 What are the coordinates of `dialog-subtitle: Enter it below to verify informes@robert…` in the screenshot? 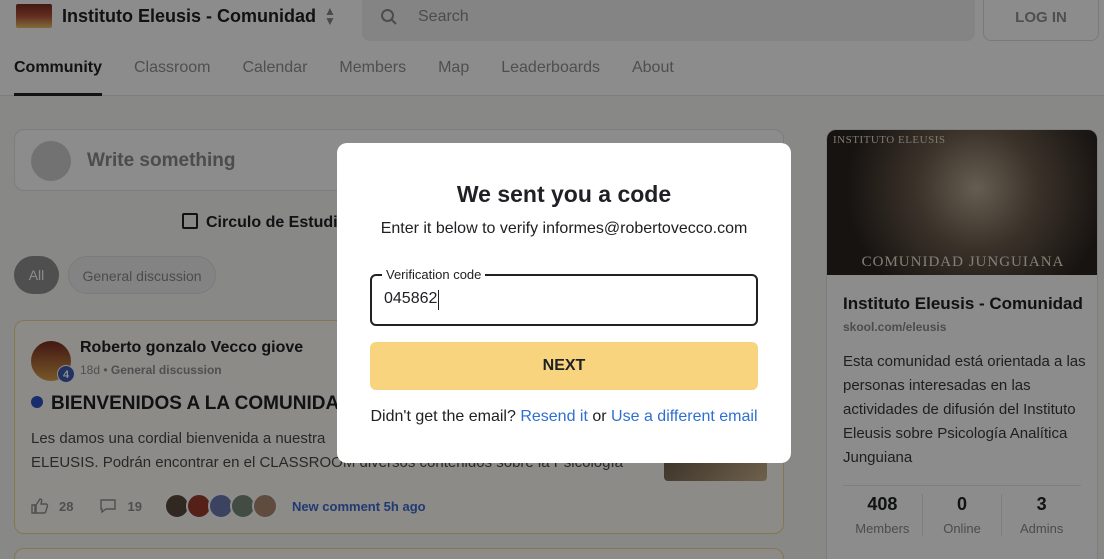 It's located at (564, 228).